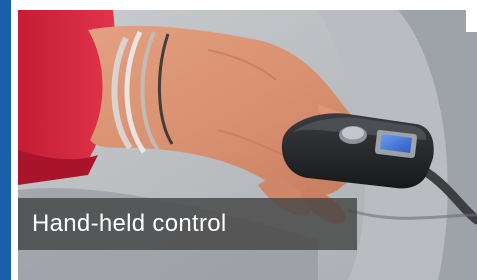 Image resolution: width=477 pixels, height=280 pixels. I want to click on accent-bar, so click(5, 140).